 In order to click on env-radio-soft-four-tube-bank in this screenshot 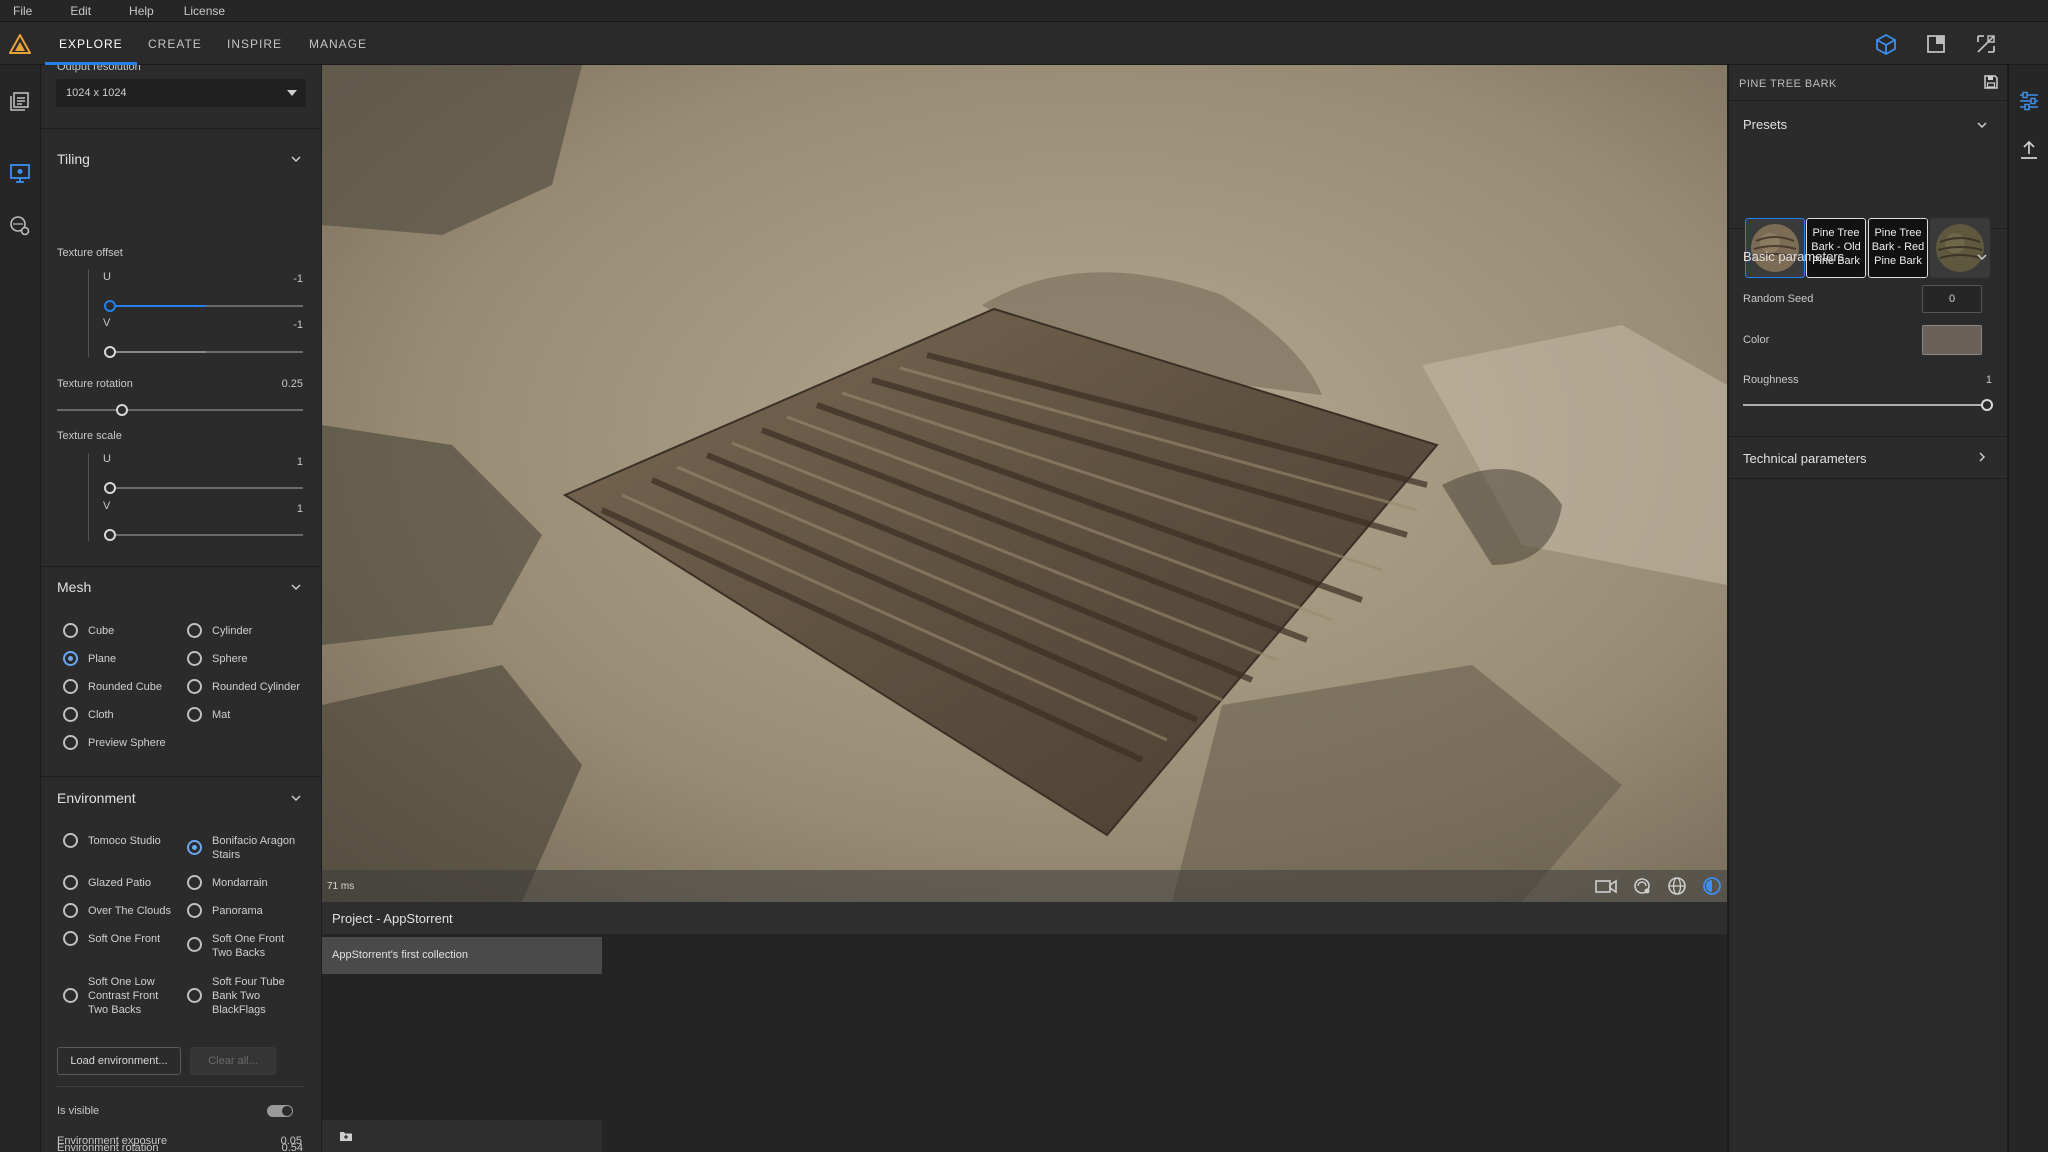, I will do `click(194, 995)`.